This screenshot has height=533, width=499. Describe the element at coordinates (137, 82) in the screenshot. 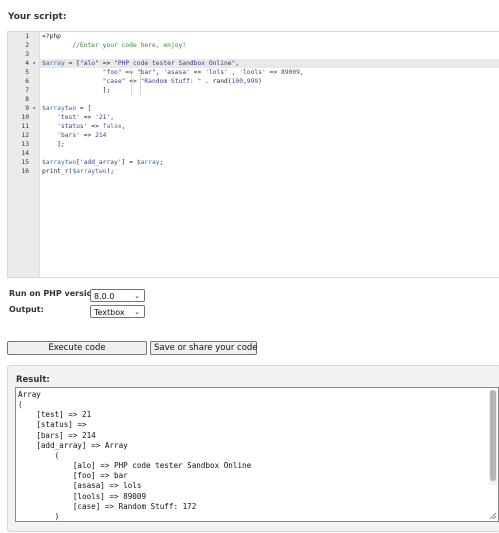

I see `indent-guides` at that location.